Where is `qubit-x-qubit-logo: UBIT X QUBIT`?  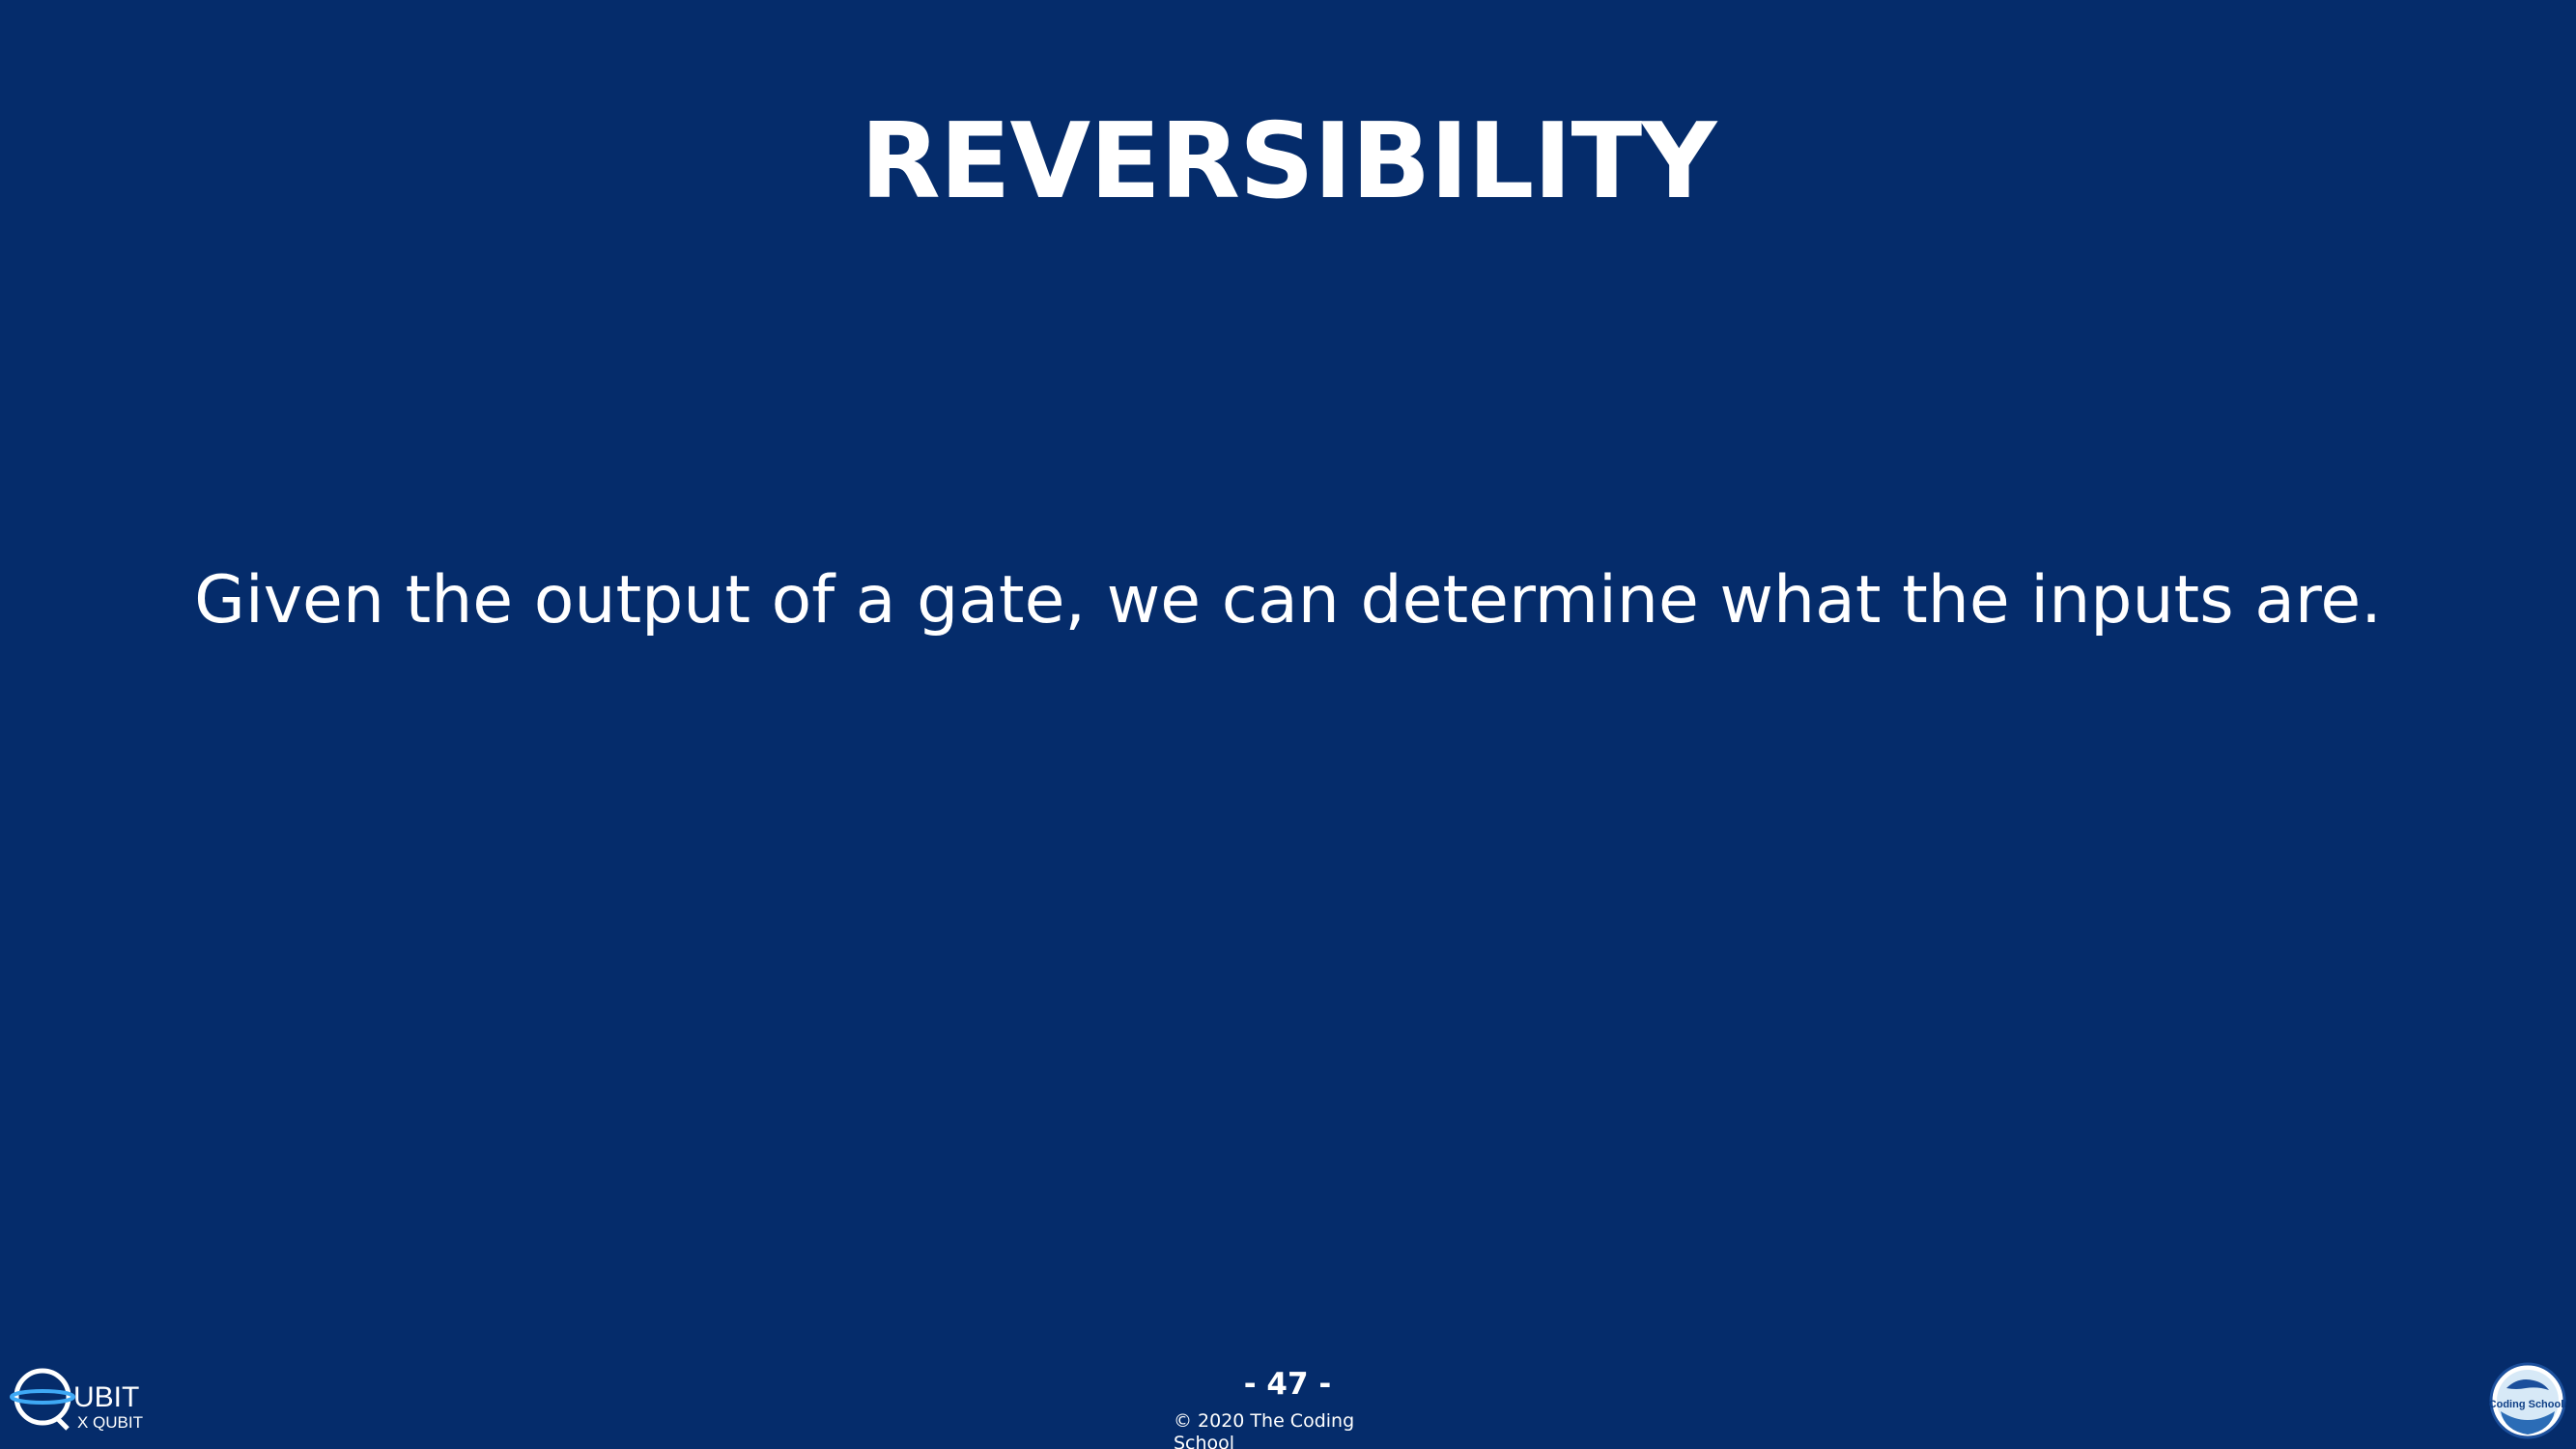 qubit-x-qubit-logo: UBIT X QUBIT is located at coordinates (76, 1400).